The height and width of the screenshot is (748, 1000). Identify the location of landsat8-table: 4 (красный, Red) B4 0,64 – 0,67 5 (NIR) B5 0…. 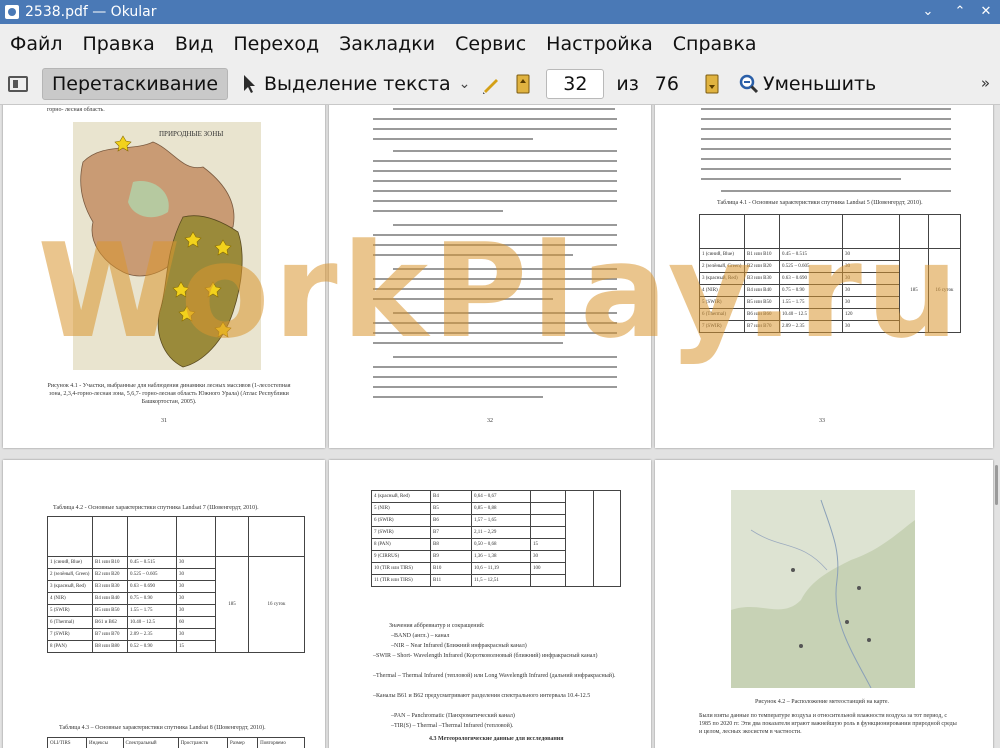
(496, 538).